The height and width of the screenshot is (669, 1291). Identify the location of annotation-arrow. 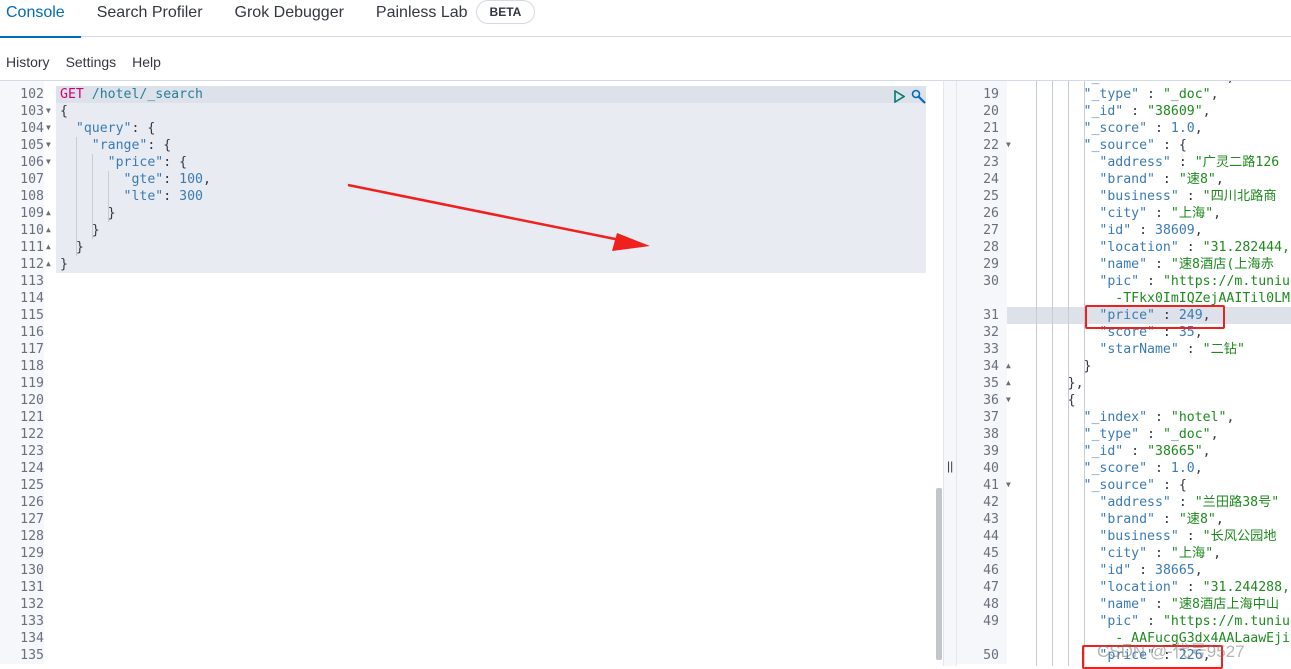
(498, 217).